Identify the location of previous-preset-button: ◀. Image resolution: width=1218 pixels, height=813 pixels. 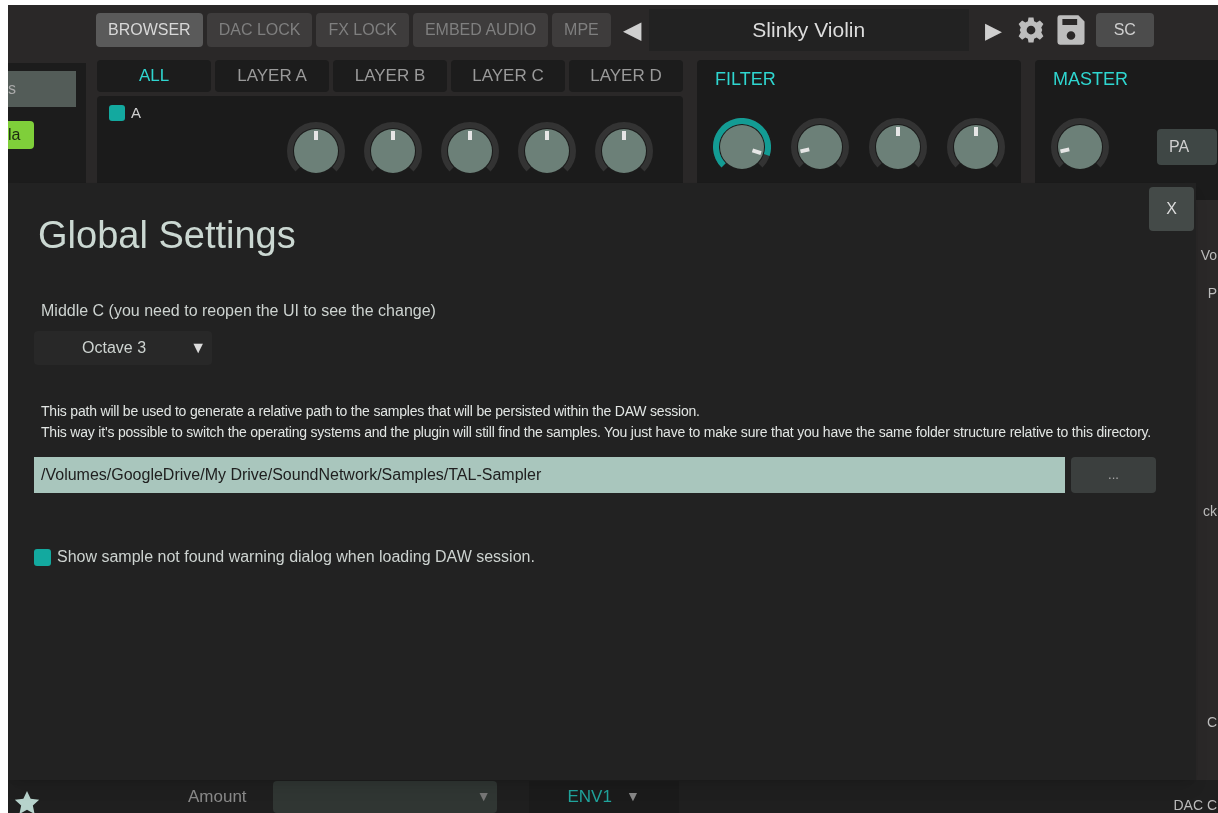
(631, 30).